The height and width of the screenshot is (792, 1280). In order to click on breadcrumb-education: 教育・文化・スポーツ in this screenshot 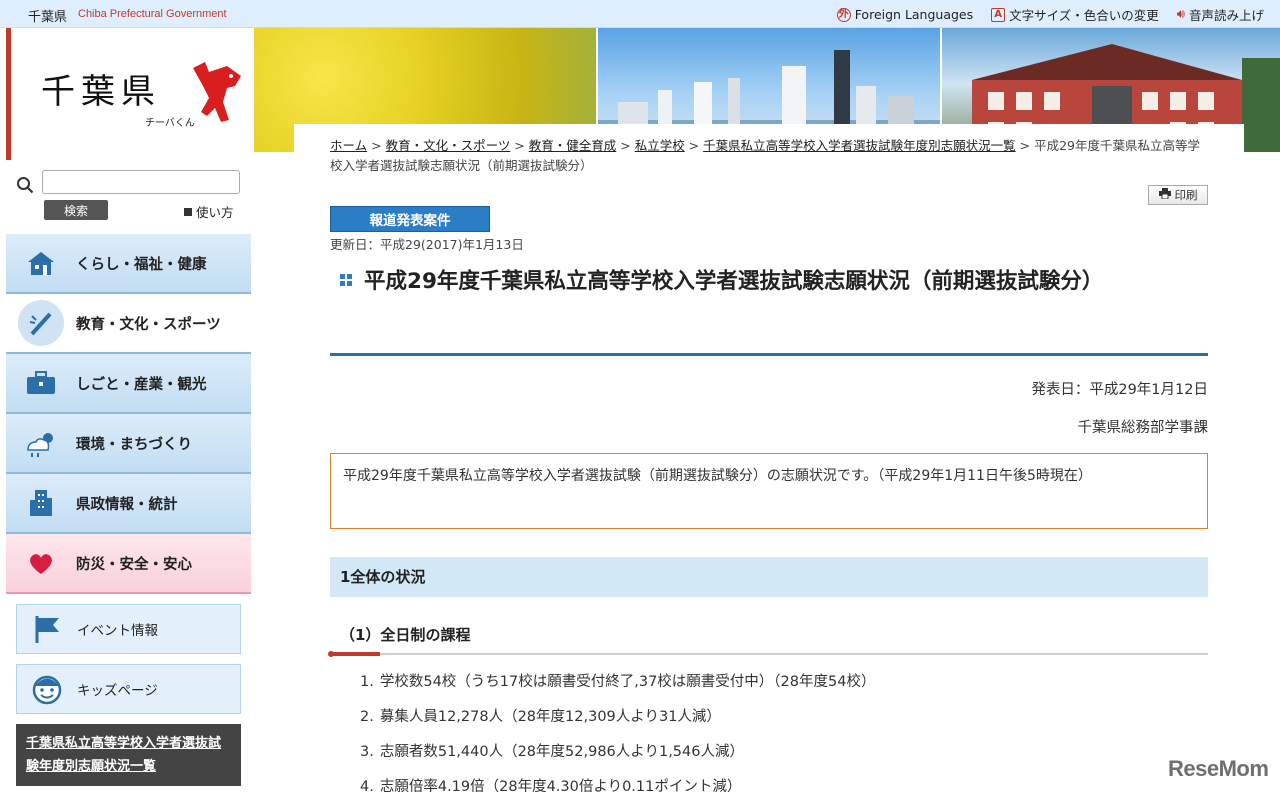, I will do `click(448, 145)`.